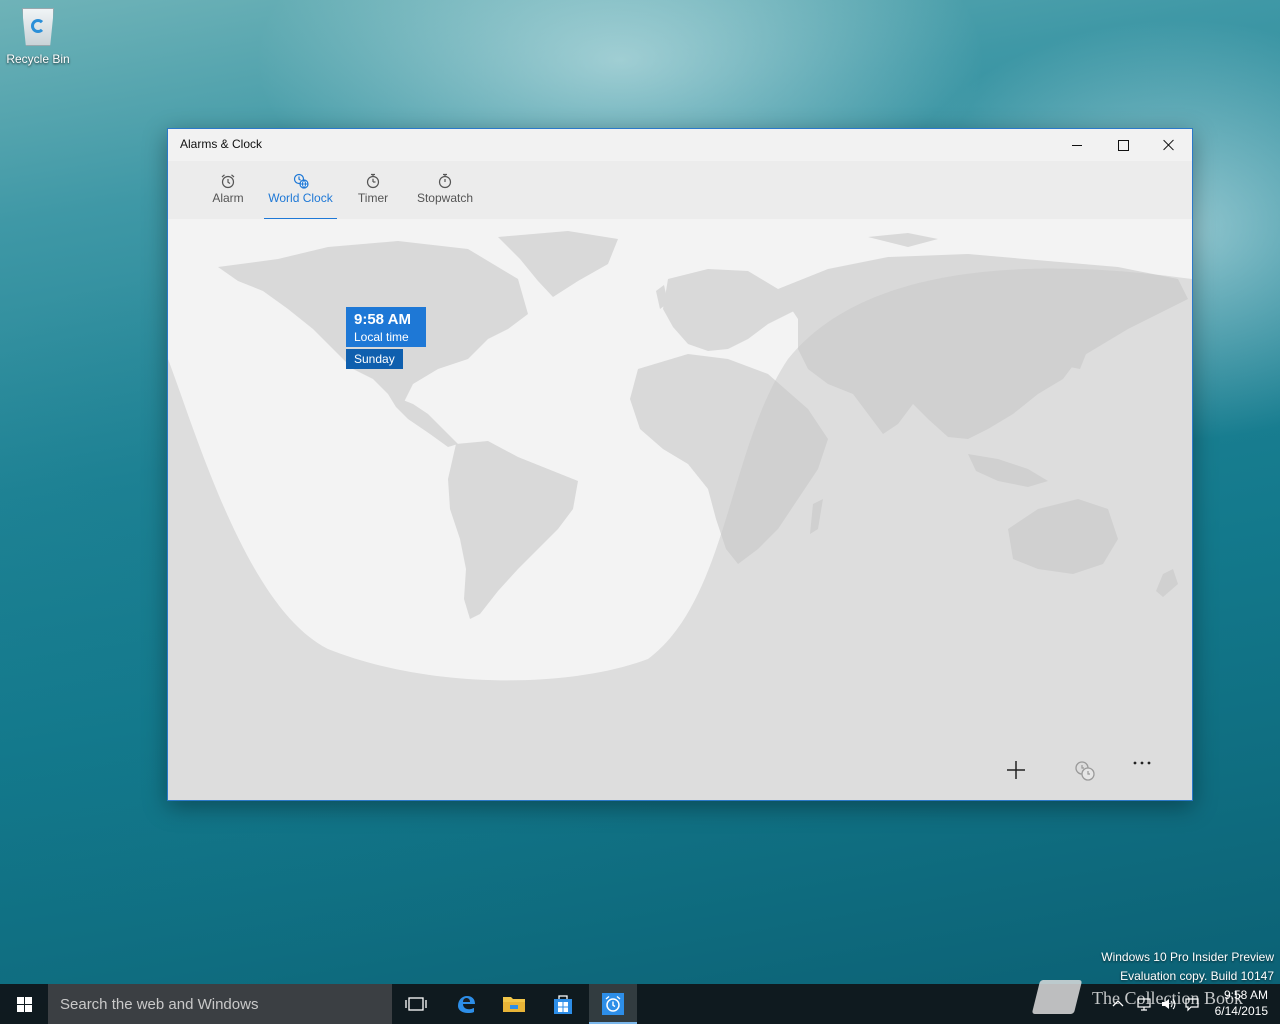 This screenshot has width=1280, height=1024. I want to click on file-explorer-icon, so click(514, 1004).